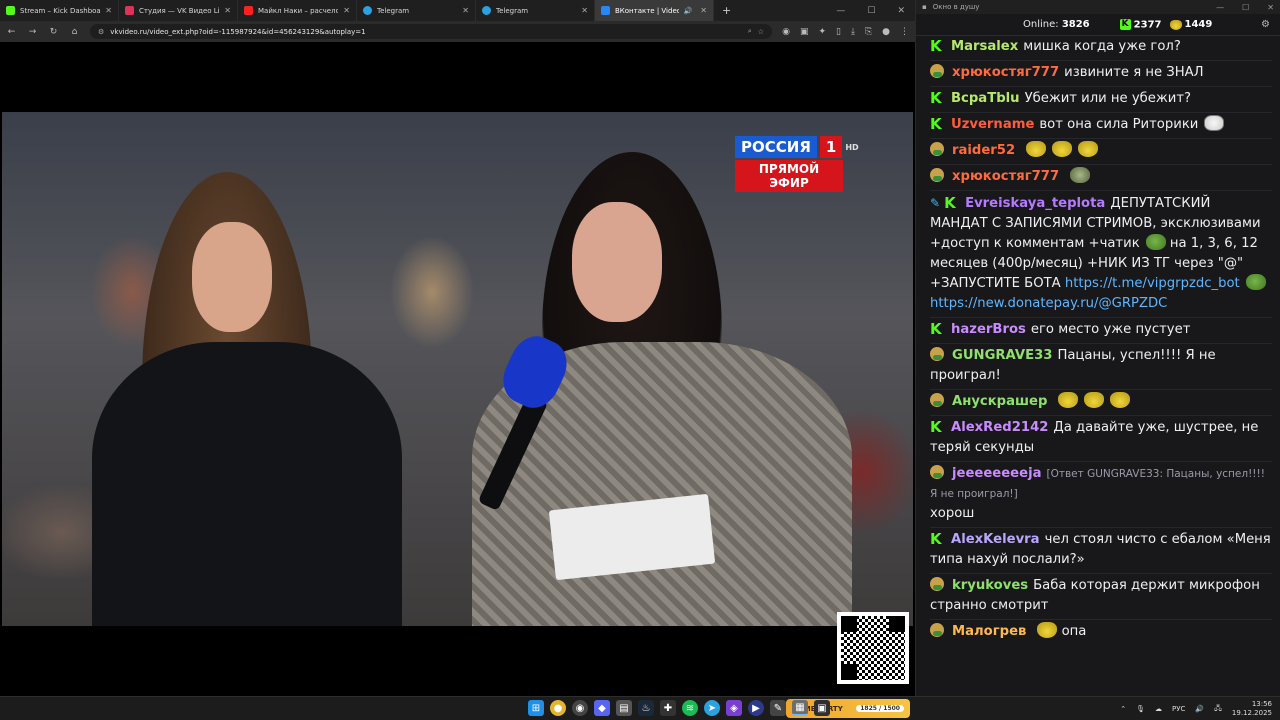 The height and width of the screenshot is (720, 1280). Describe the element at coordinates (1265, 24) in the screenshot. I see `settings-icon: ⚙` at that location.